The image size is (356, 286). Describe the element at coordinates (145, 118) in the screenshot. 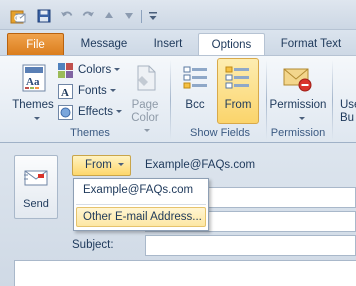

I see `page-color-label-line2: Color` at that location.